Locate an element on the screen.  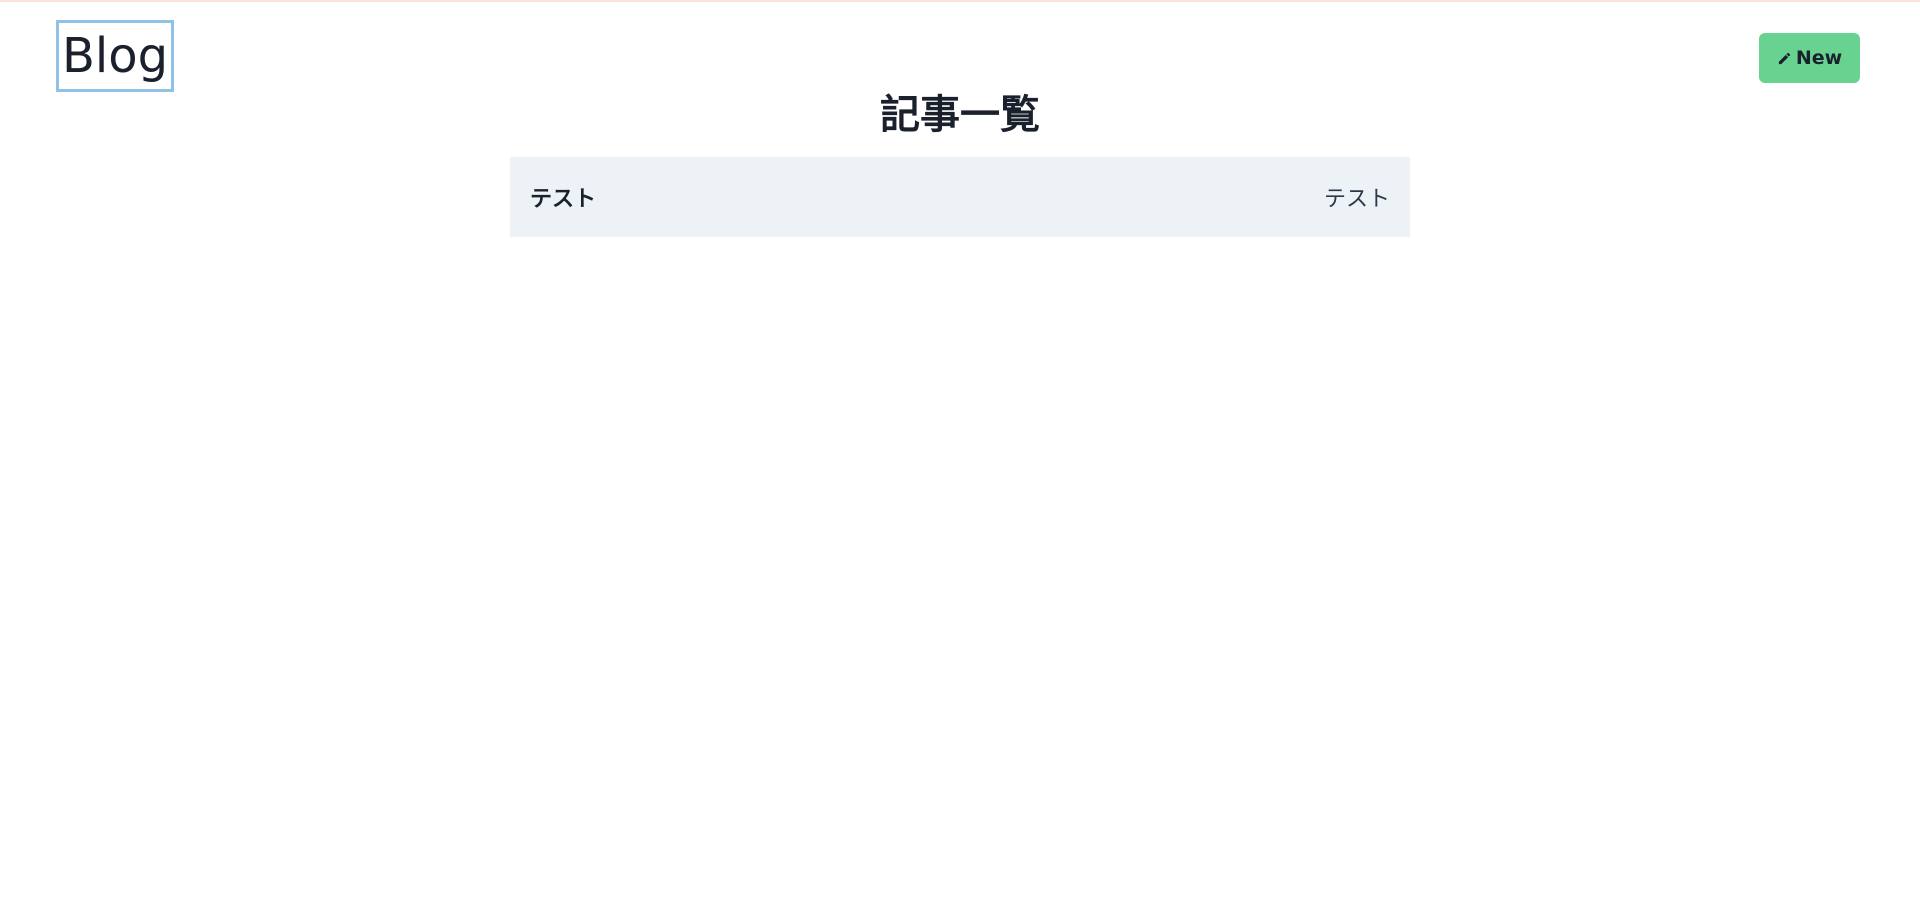
site-logo-link: Blog is located at coordinates (115, 56).